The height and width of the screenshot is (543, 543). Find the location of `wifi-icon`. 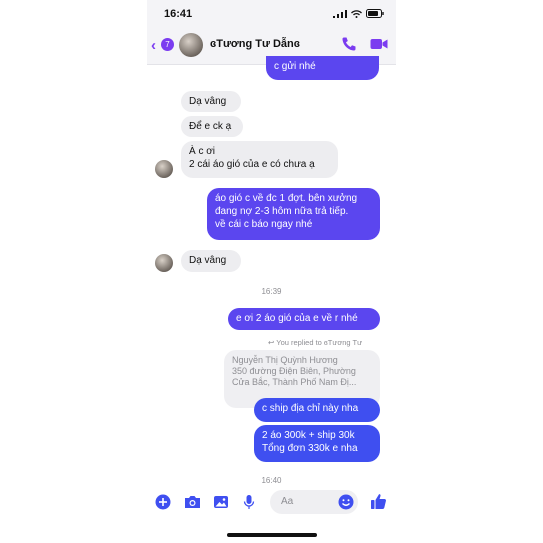

wifi-icon is located at coordinates (356, 13).